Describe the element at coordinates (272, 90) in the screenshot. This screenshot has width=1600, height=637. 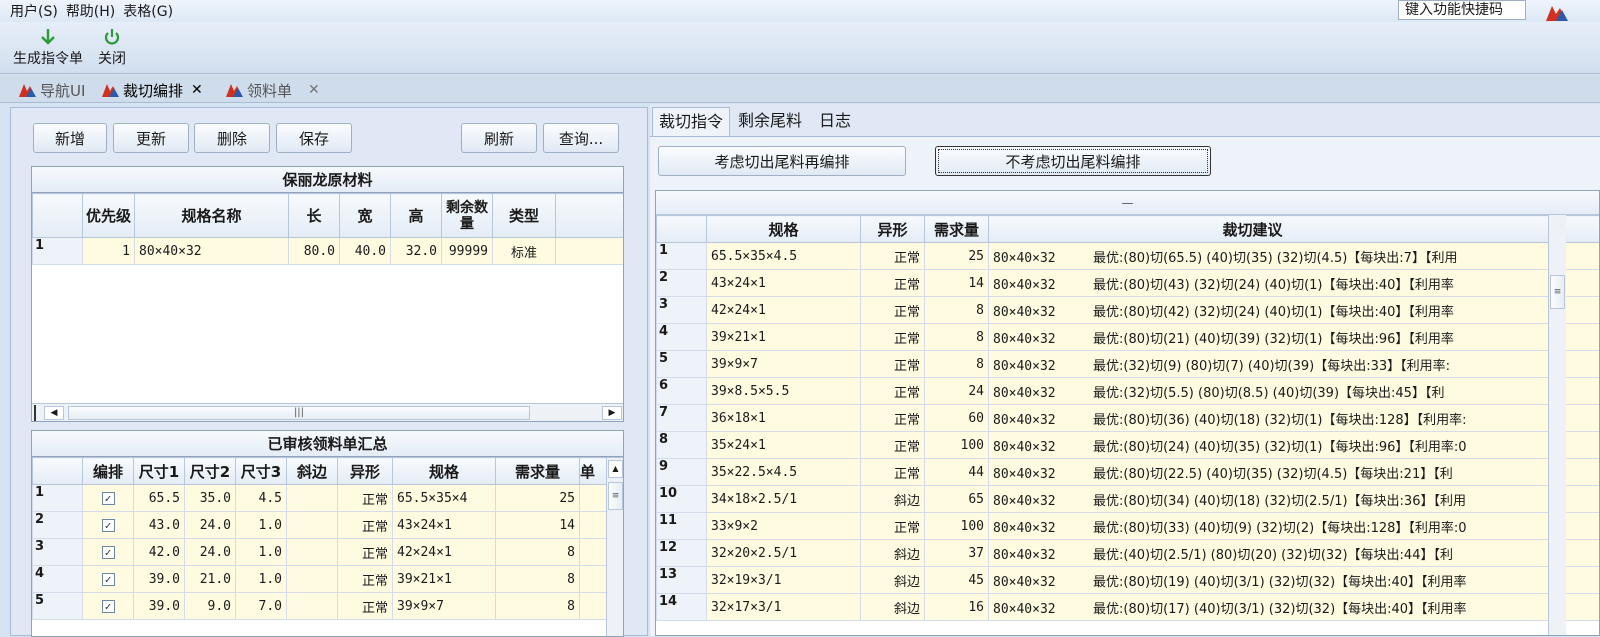
I see `tab-material-requisition: 领料单 ✕` at that location.